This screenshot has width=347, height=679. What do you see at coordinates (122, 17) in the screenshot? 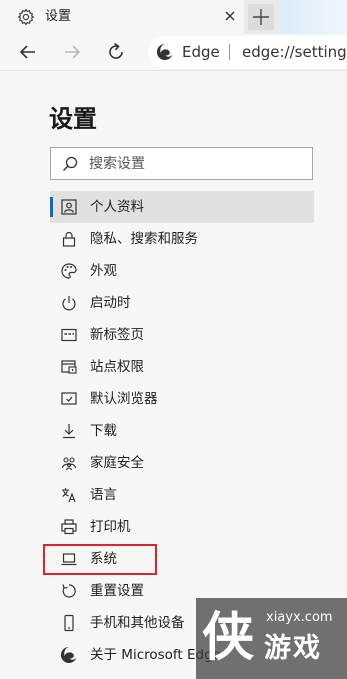
I see `tab-settings: 设置` at bounding box center [122, 17].